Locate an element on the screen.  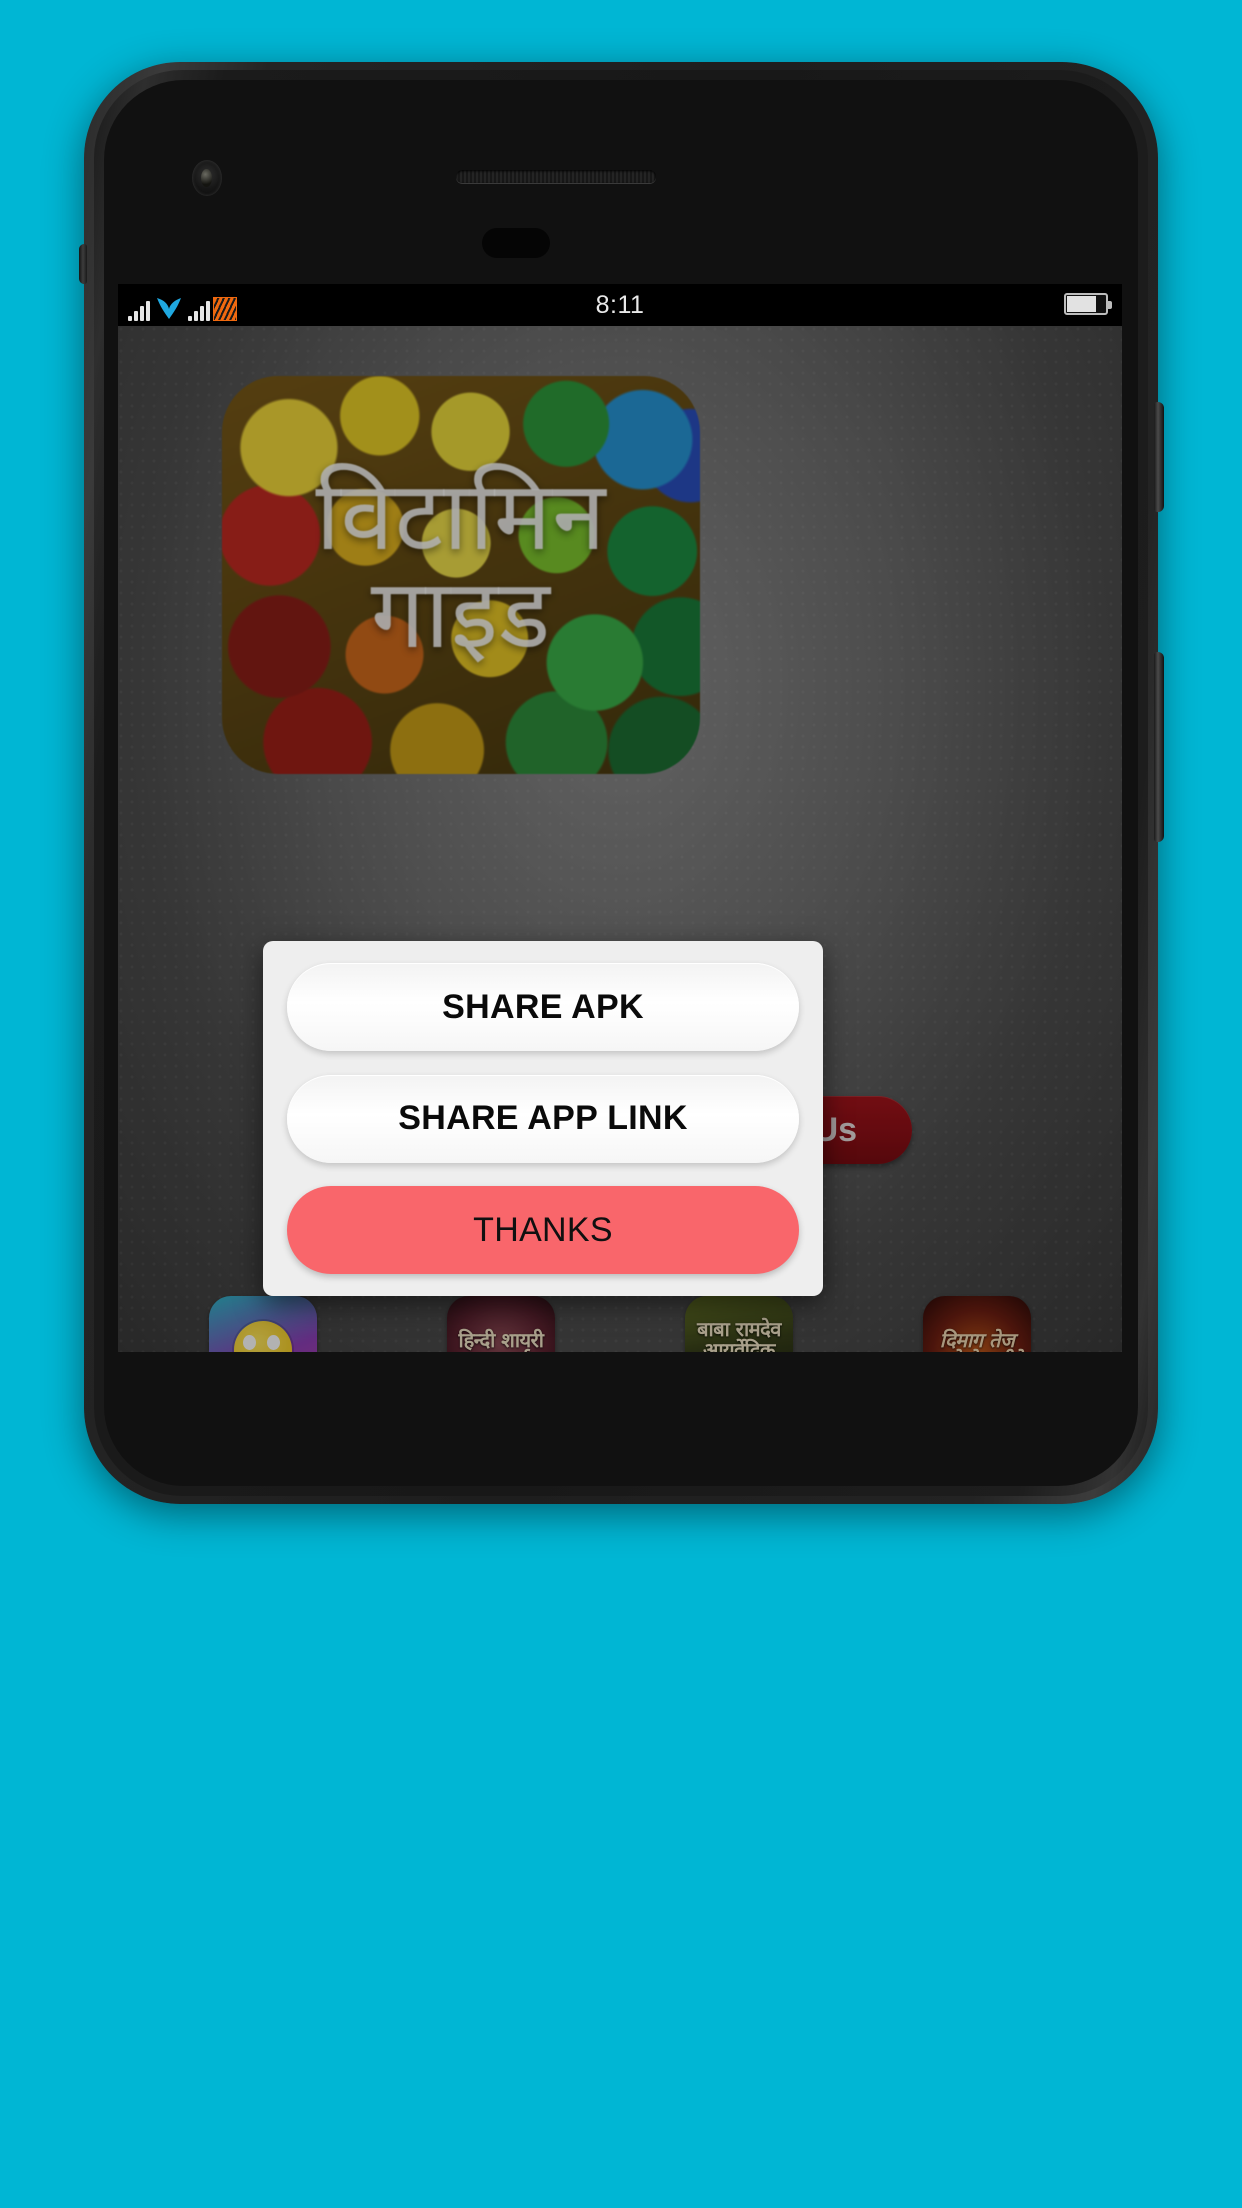
app-icon-text: बाबा रामदेव आयुर्वेदिक नुस्खे is located at coordinates (739, 1334).